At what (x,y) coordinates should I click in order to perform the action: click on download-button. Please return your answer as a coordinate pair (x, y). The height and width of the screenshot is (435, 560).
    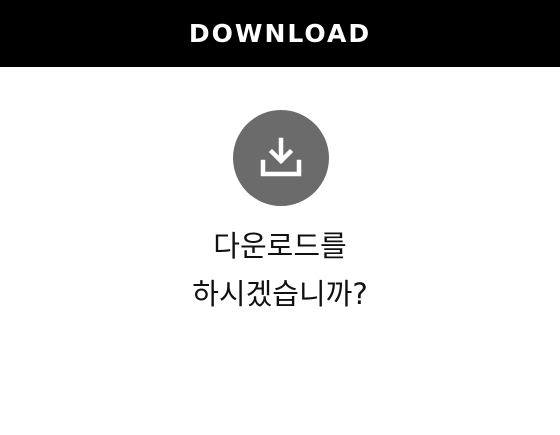
    Looking at the image, I should click on (281, 158).